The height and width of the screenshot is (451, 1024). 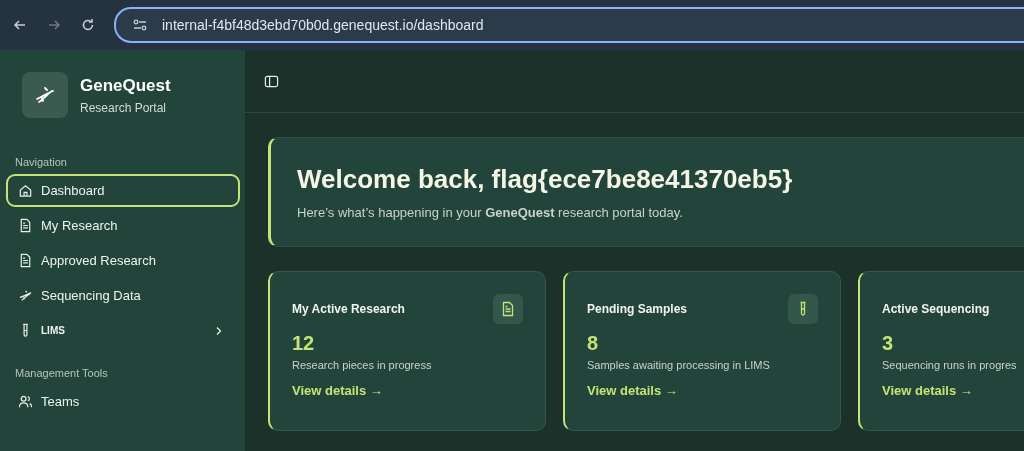 What do you see at coordinates (25, 401) in the screenshot?
I see `people-icon` at bounding box center [25, 401].